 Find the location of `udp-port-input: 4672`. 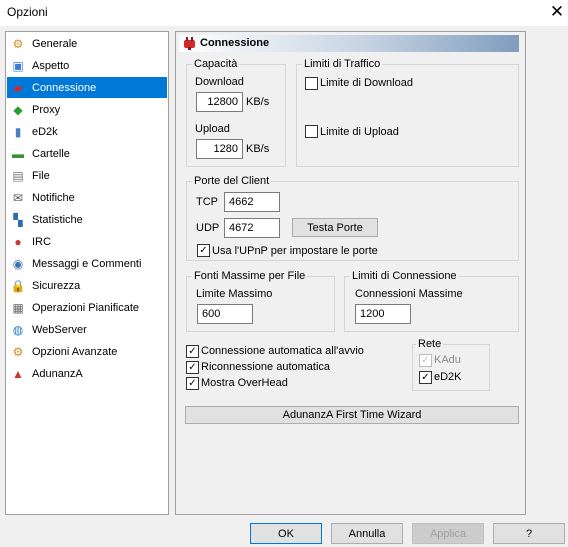

udp-port-input: 4672 is located at coordinates (252, 228).